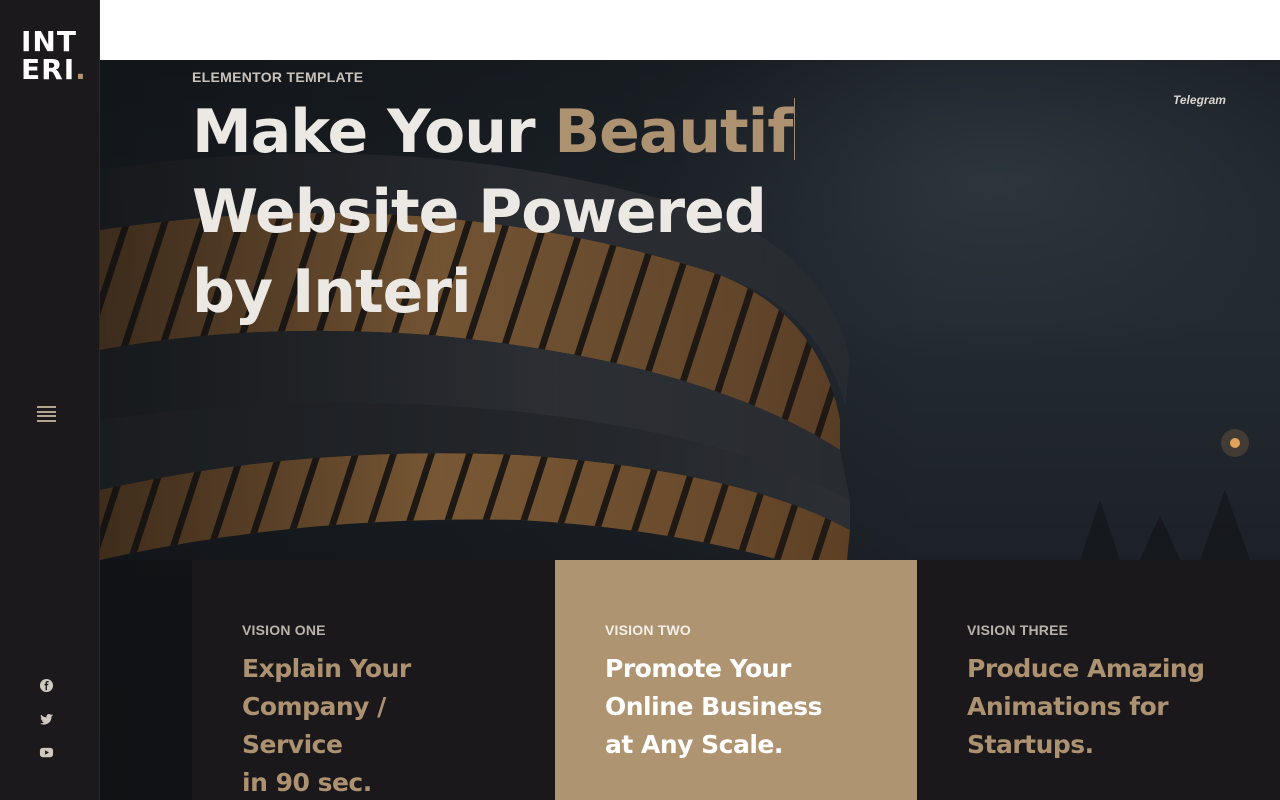 This screenshot has height=800, width=1280. I want to click on top-bar, so click(690, 30).